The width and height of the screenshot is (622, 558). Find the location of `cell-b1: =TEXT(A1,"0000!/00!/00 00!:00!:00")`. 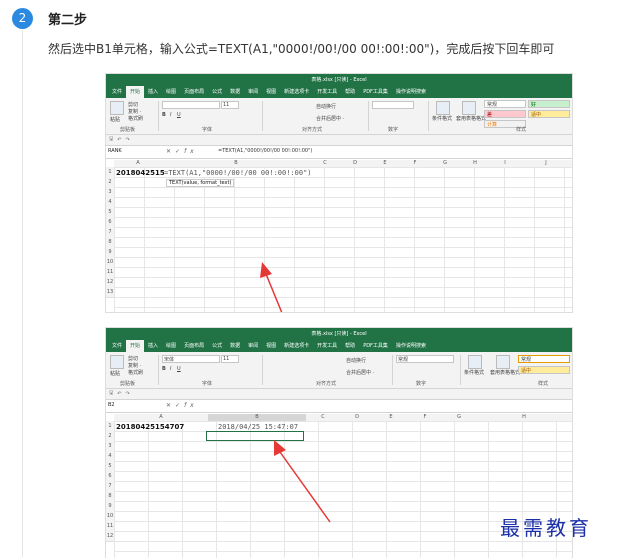

cell-b1: =TEXT(A1,"0000!/00!/00 00!:00!:00") is located at coordinates (238, 173).